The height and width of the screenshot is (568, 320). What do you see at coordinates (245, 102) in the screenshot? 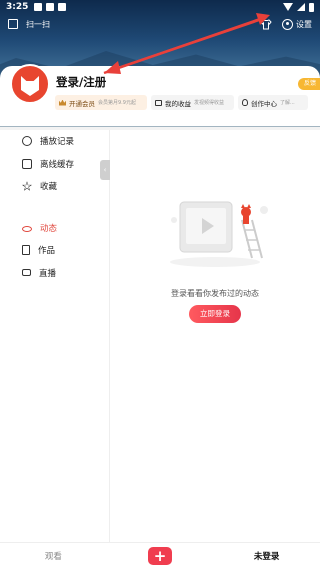
I see `lightbulb-icon` at bounding box center [245, 102].